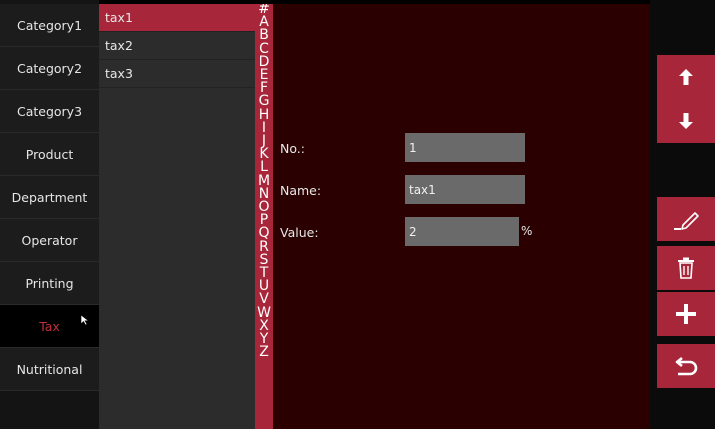  What do you see at coordinates (527, 231) in the screenshot?
I see `value-unit: %` at bounding box center [527, 231].